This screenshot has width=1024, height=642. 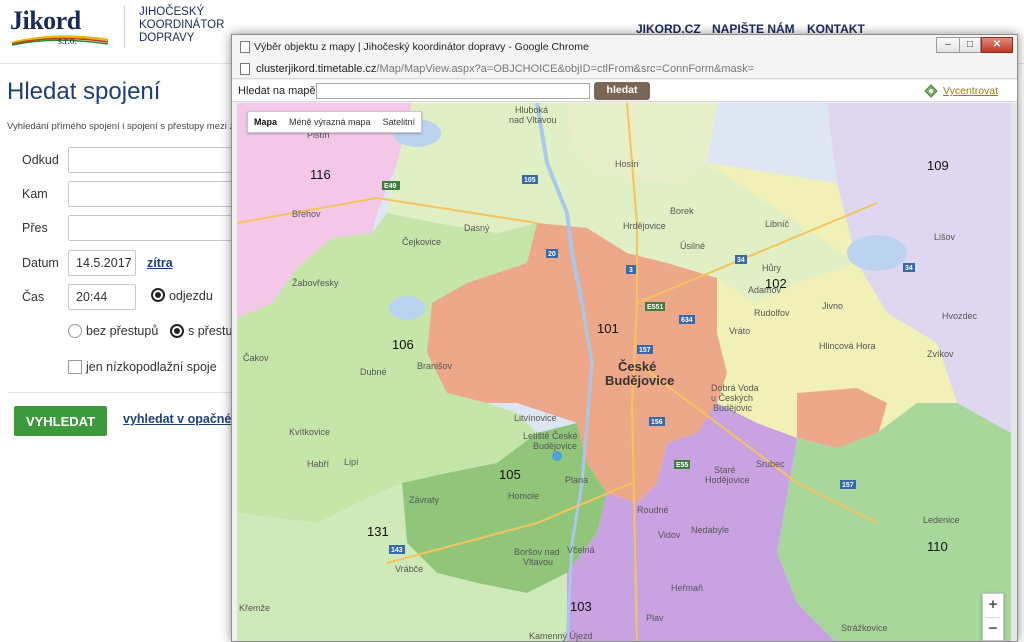 What do you see at coordinates (123, 392) in the screenshot?
I see `form-divider` at bounding box center [123, 392].